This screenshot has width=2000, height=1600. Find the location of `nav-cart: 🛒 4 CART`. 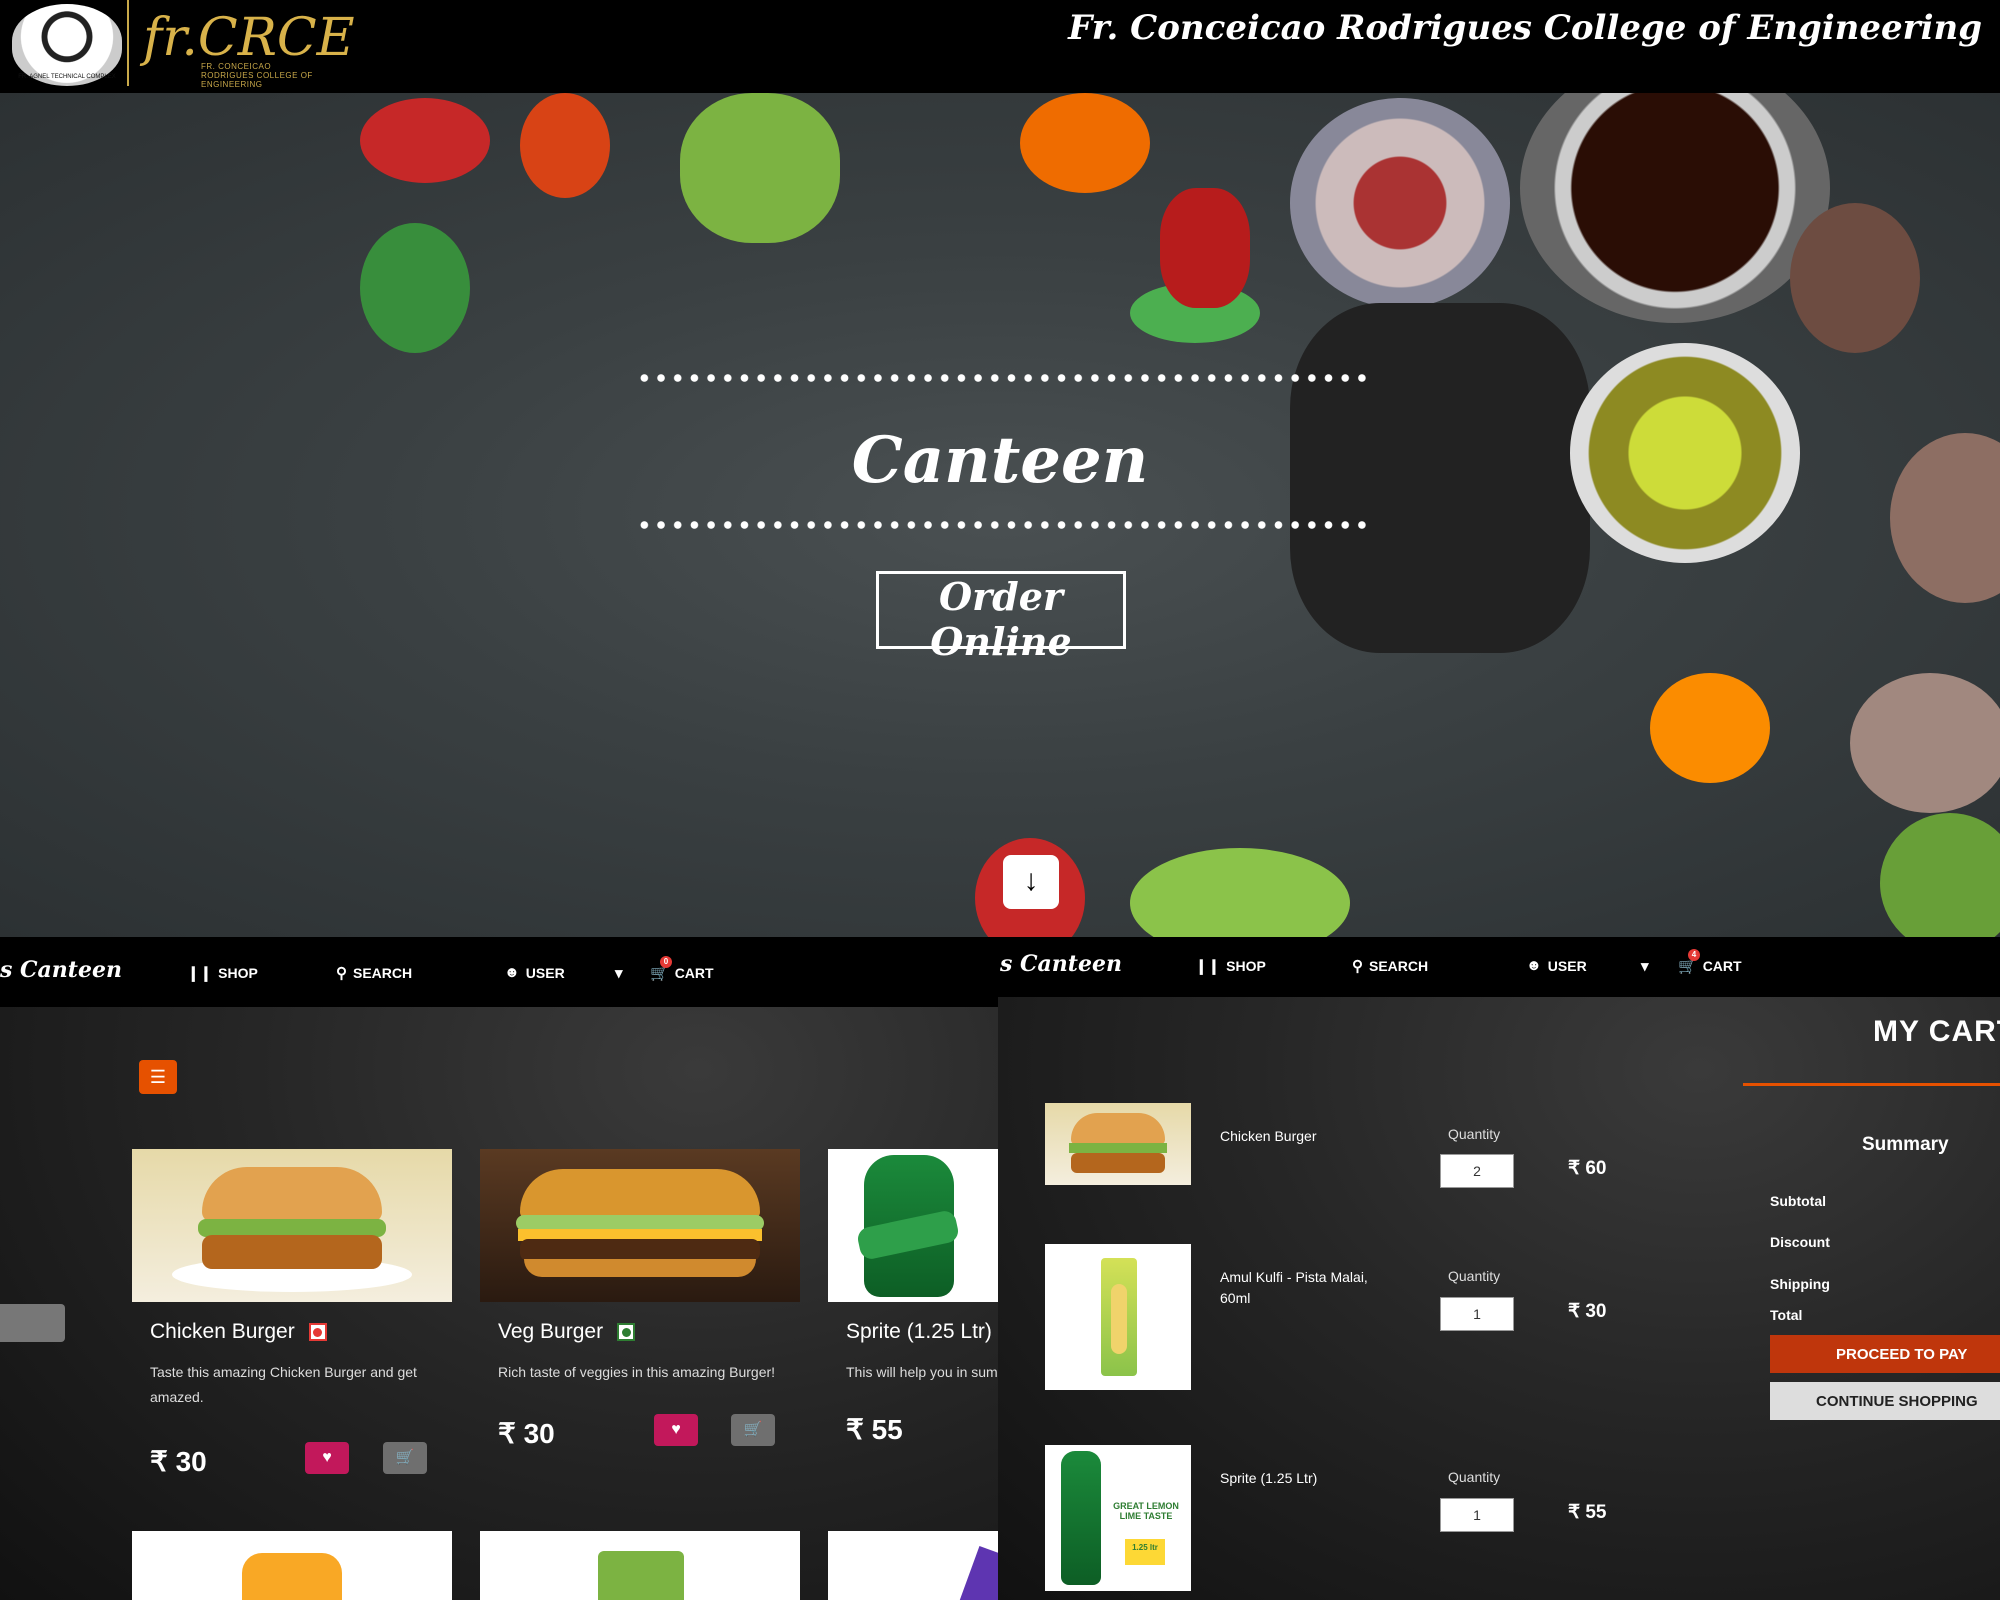

nav-cart: 🛒 4 CART is located at coordinates (1710, 962).